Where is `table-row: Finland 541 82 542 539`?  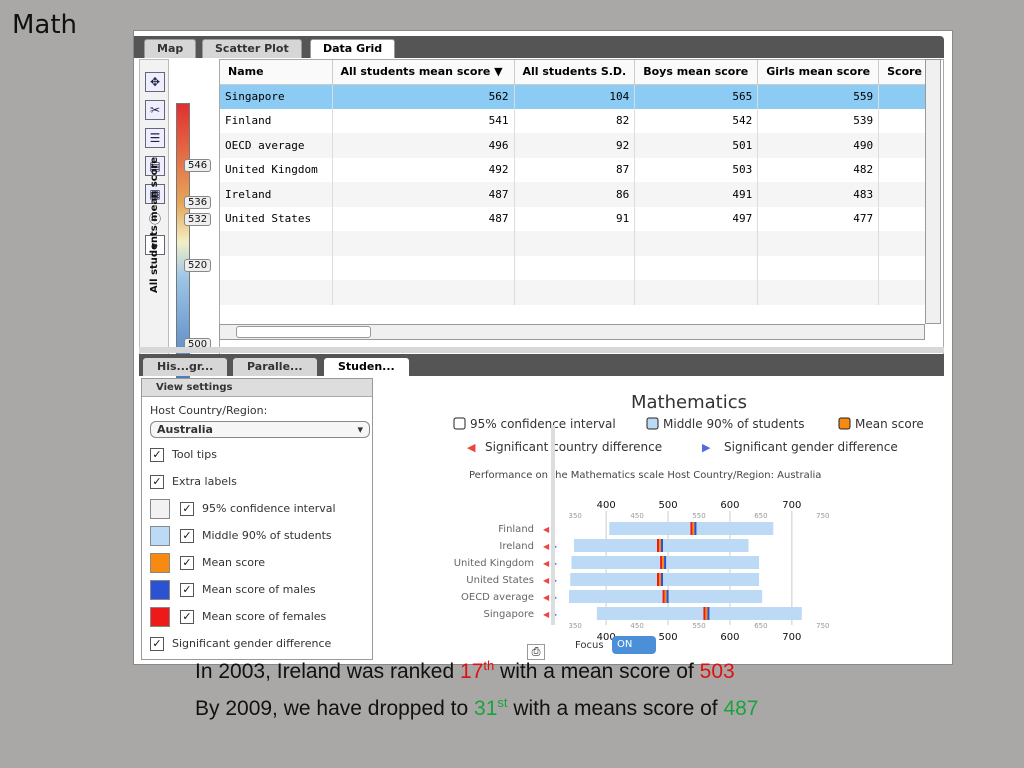 table-row: Finland 541 82 542 539 is located at coordinates (581, 120).